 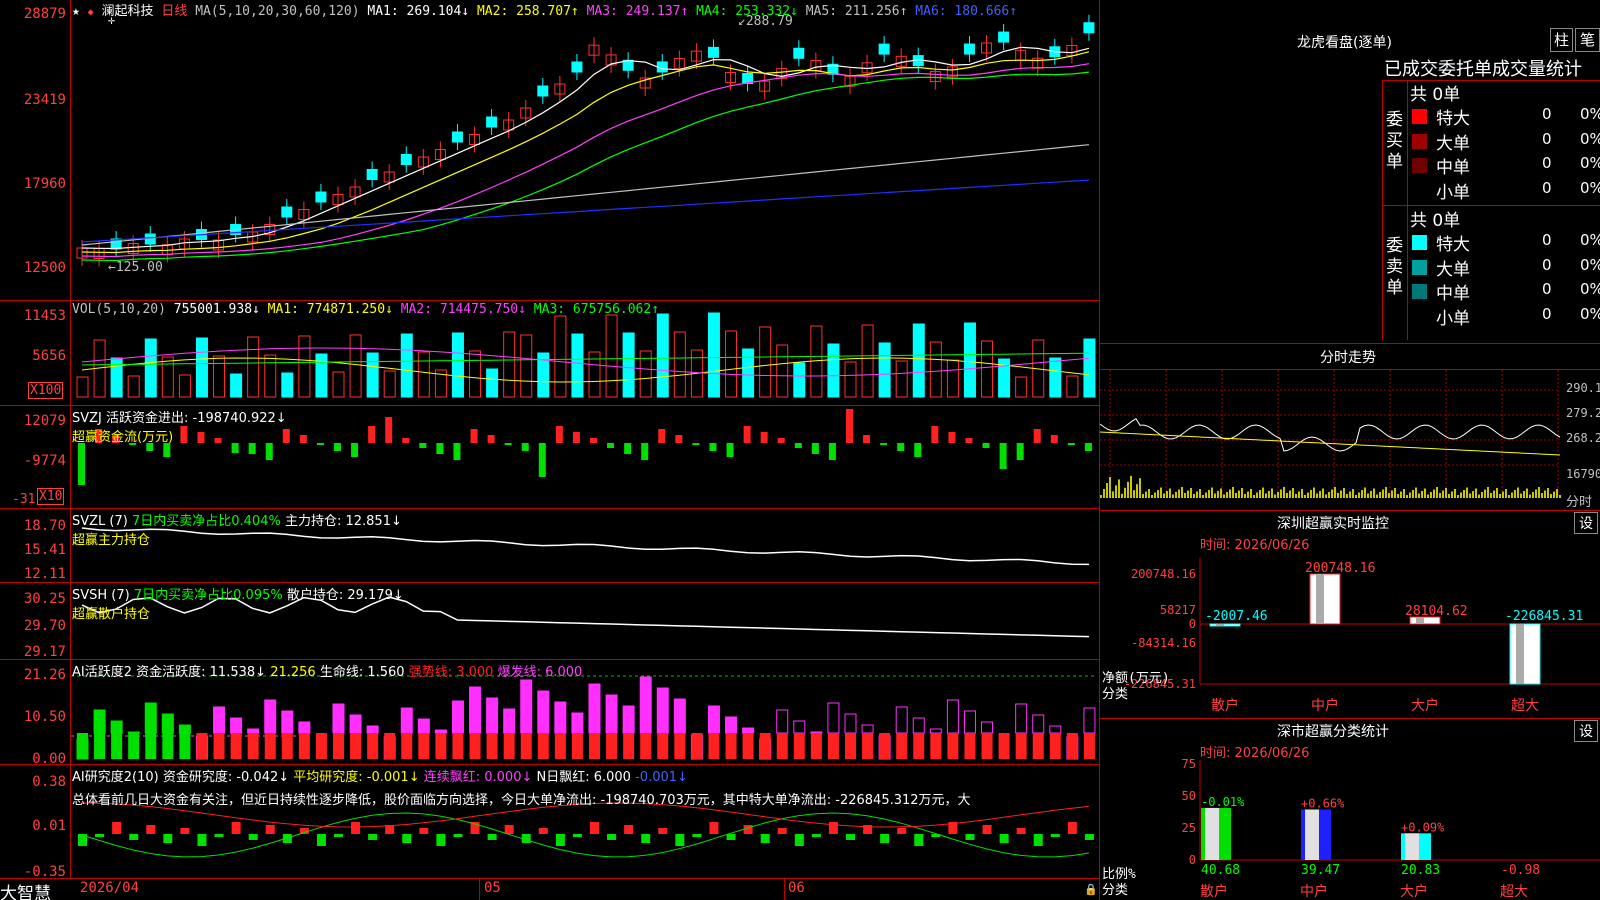 What do you see at coordinates (277, 11) in the screenshot?
I see `ma-header: MA(5,10,20,30,60,120)` at bounding box center [277, 11].